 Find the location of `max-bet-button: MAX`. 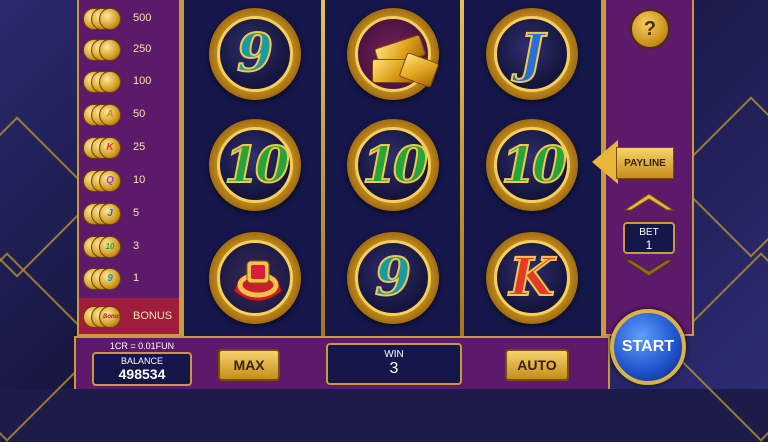

max-bet-button: MAX is located at coordinates (249, 365).